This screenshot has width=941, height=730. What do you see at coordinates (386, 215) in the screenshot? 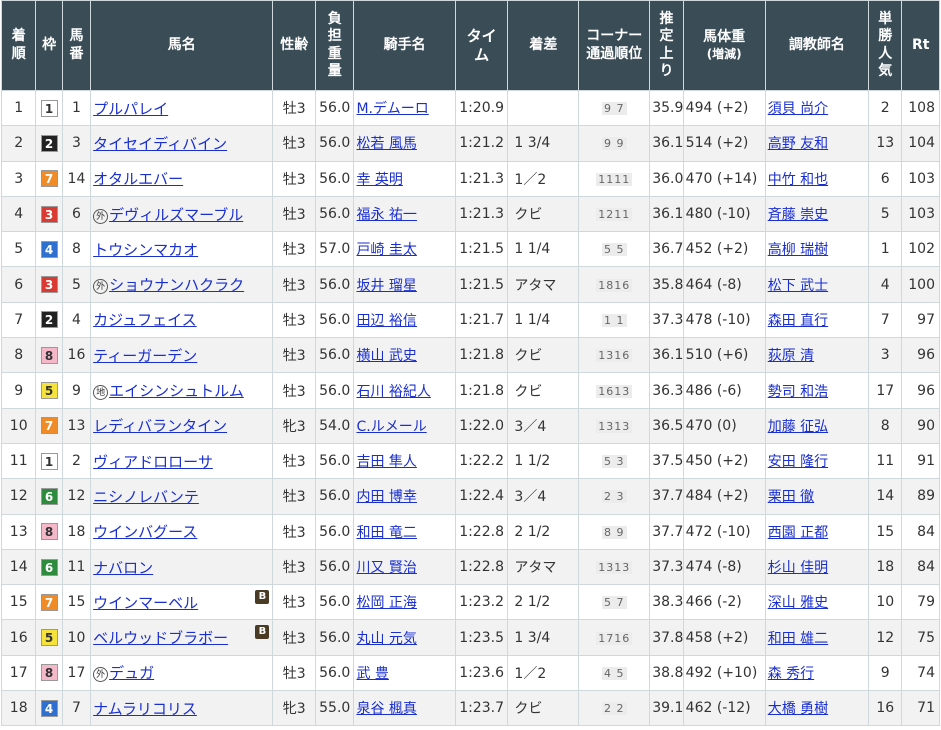
I see `jockey-link: 福永 祐一` at bounding box center [386, 215].